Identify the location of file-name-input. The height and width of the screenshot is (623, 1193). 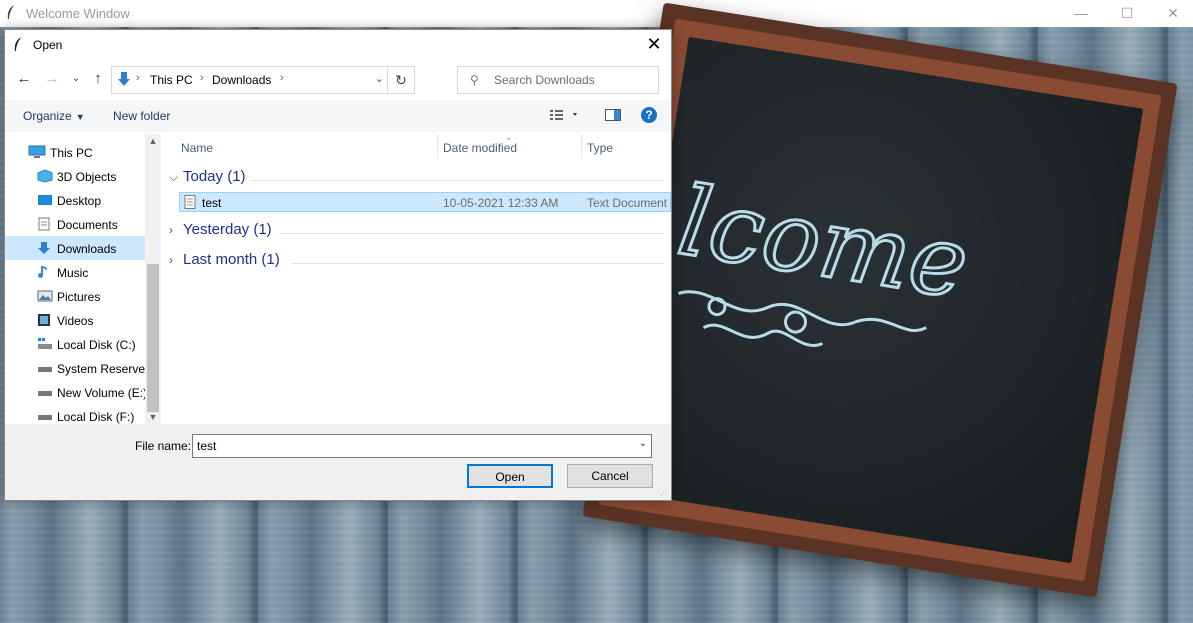
(412, 446).